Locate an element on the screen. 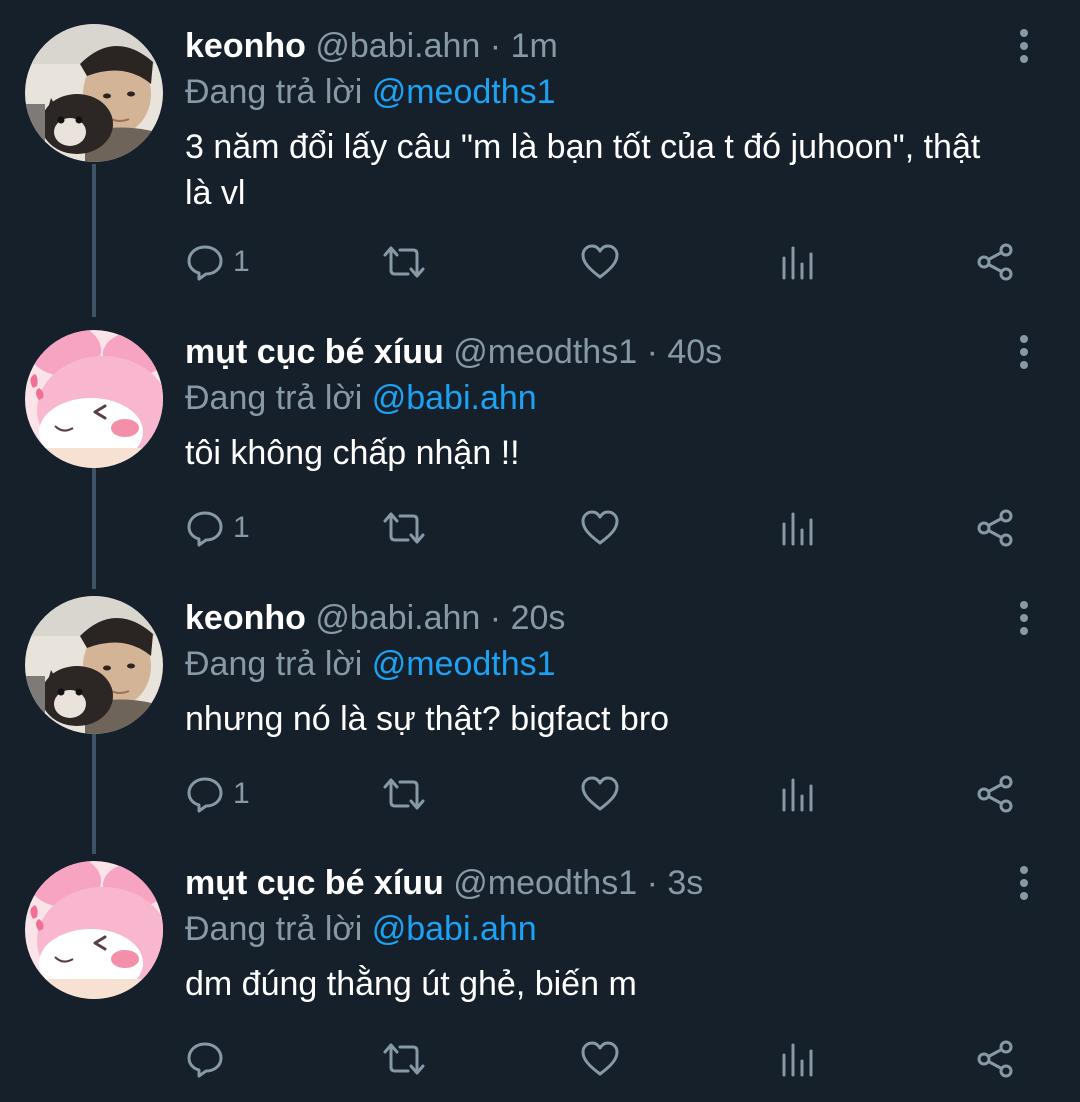 Image resolution: width=1080 pixels, height=1102 pixels. timestamp: · 1m is located at coordinates (523, 46).